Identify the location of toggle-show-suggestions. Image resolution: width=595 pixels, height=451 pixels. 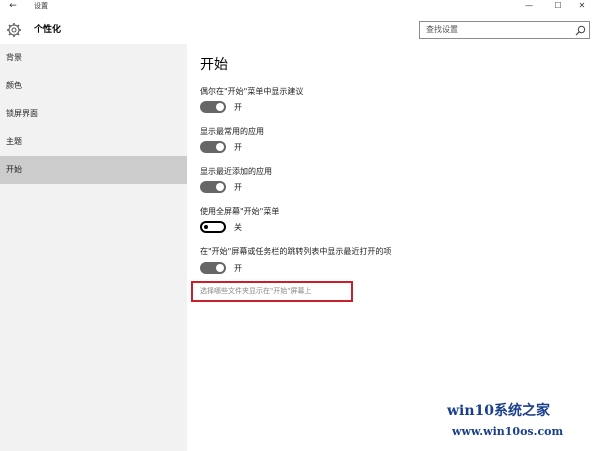
(213, 107).